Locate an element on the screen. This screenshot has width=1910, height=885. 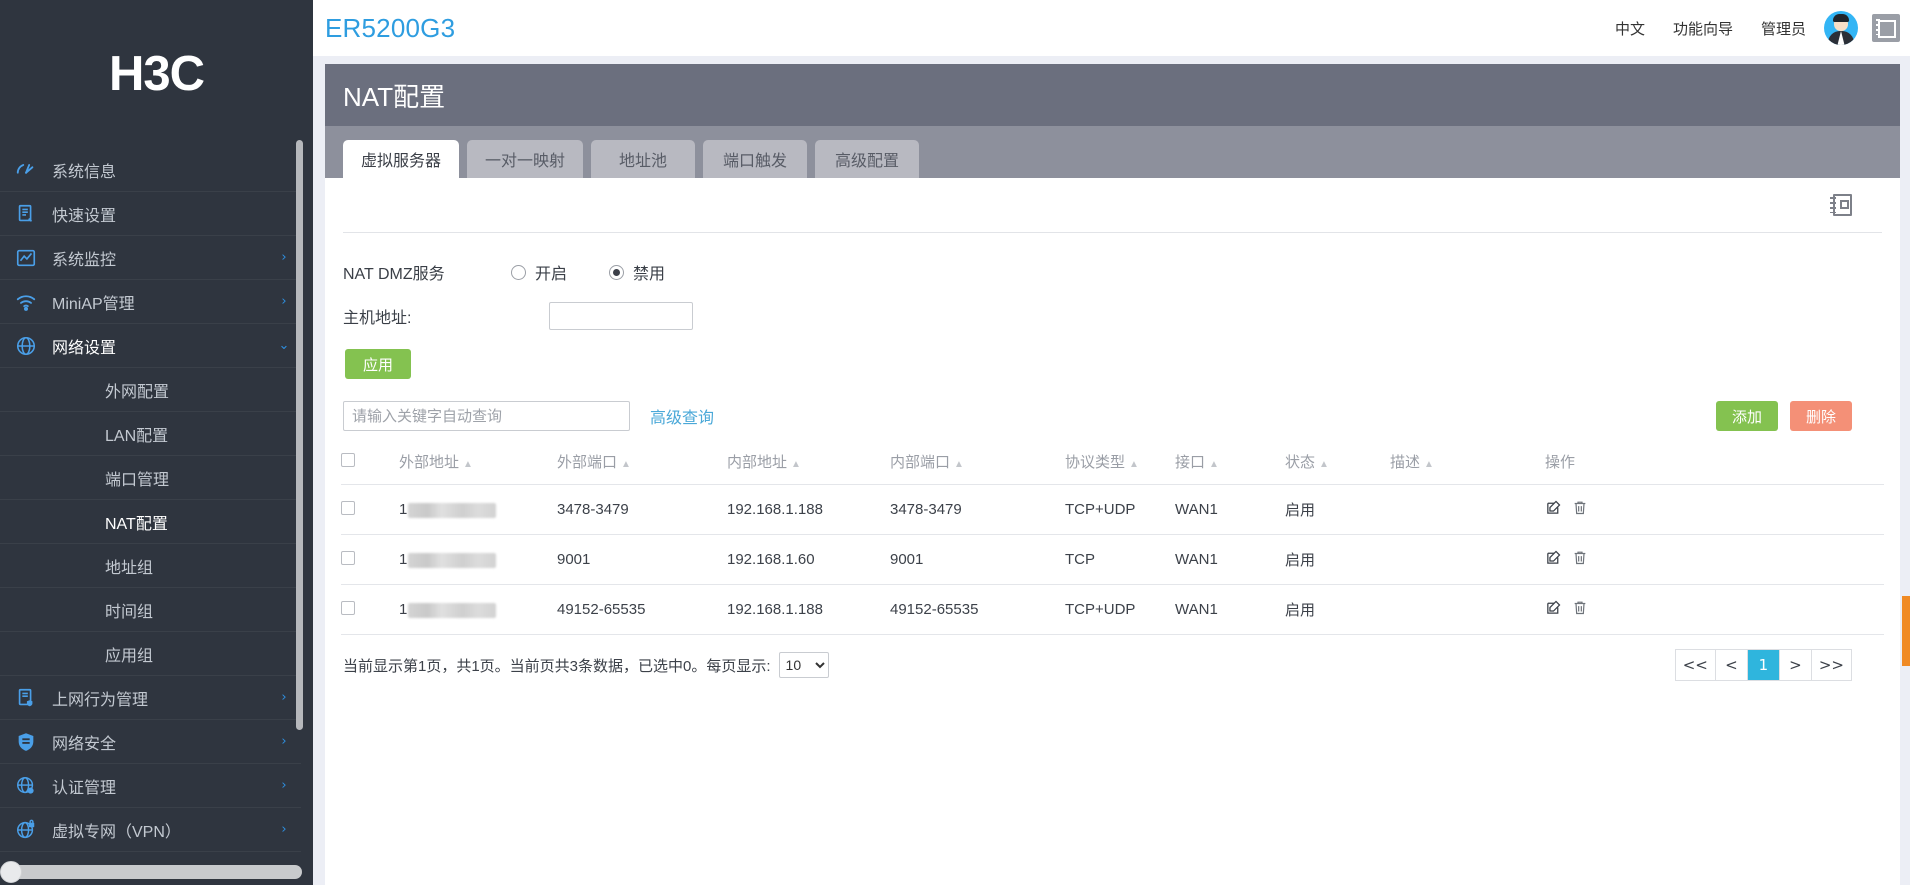
cell-internal-address: 192.168.1.188 is located at coordinates (808, 509).